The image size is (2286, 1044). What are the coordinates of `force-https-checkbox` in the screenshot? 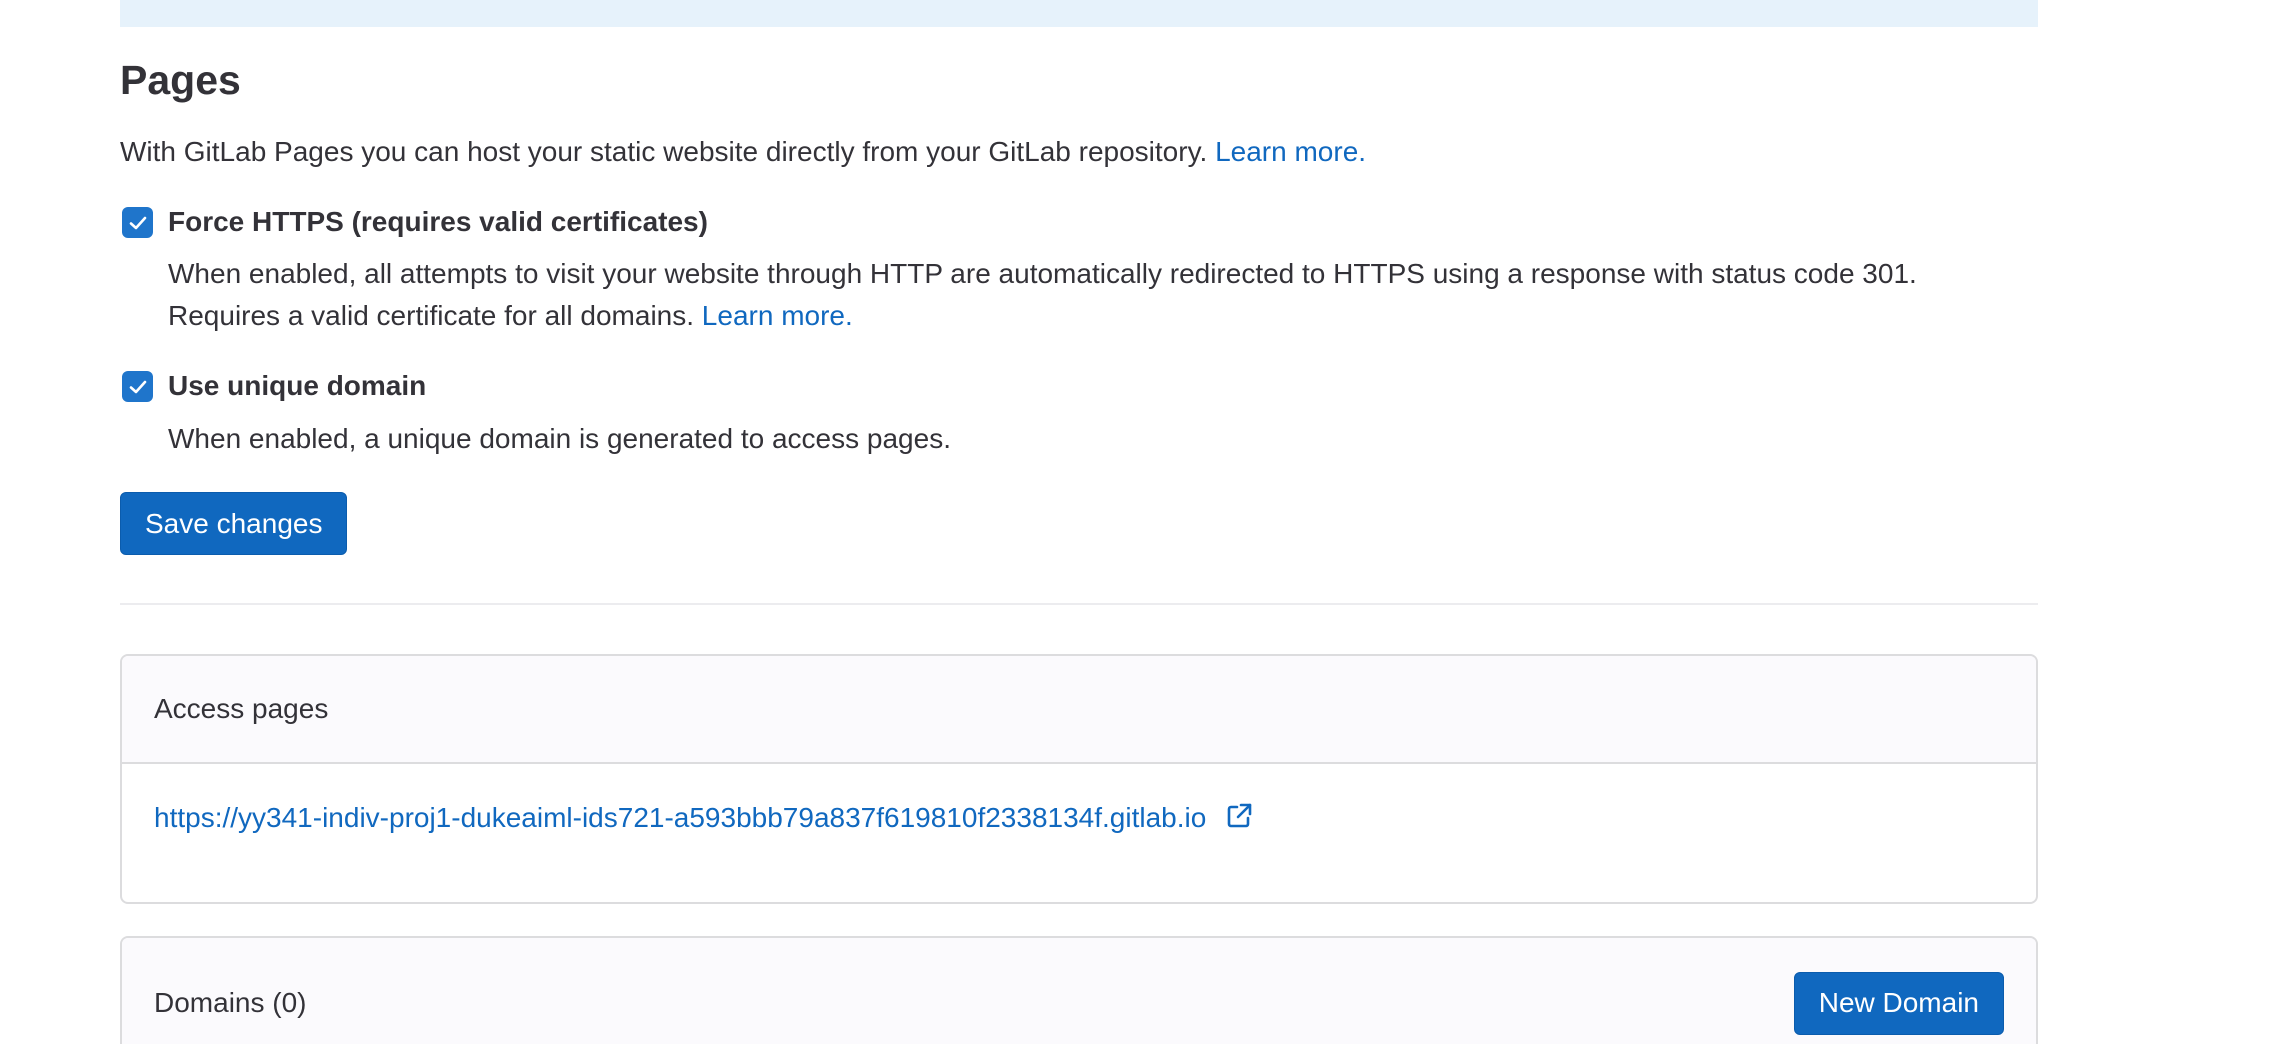 It's located at (137, 222).